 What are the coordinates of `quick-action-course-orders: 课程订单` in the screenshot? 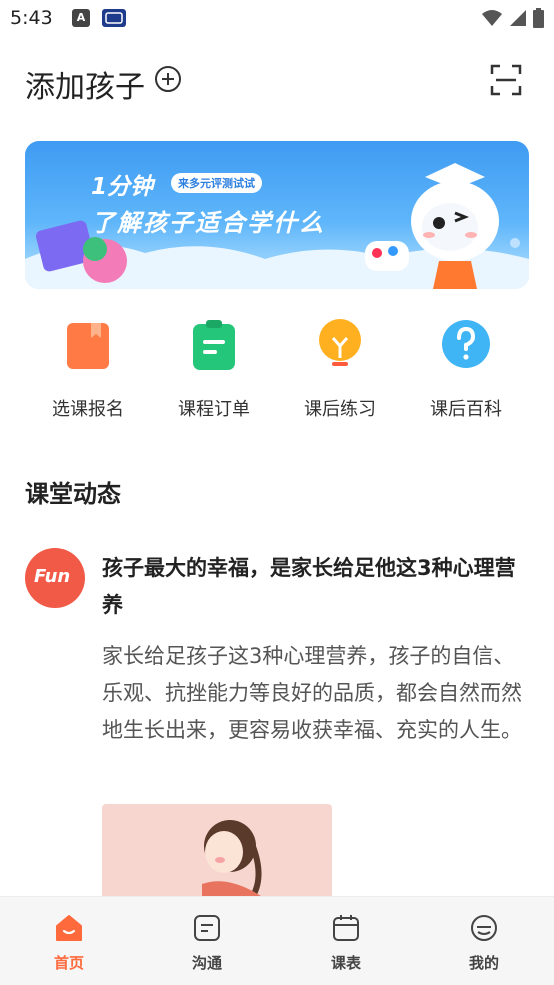 It's located at (214, 369).